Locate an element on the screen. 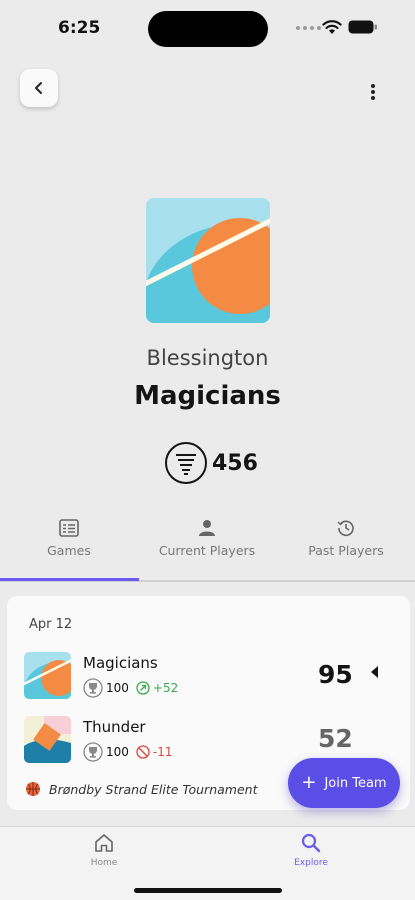  back-button is located at coordinates (39, 88).